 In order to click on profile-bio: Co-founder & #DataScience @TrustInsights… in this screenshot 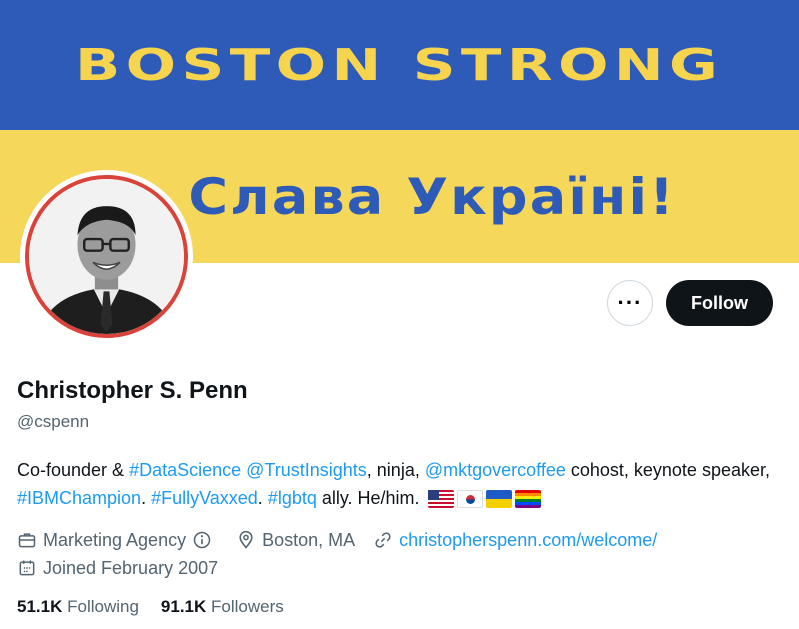, I will do `click(397, 484)`.